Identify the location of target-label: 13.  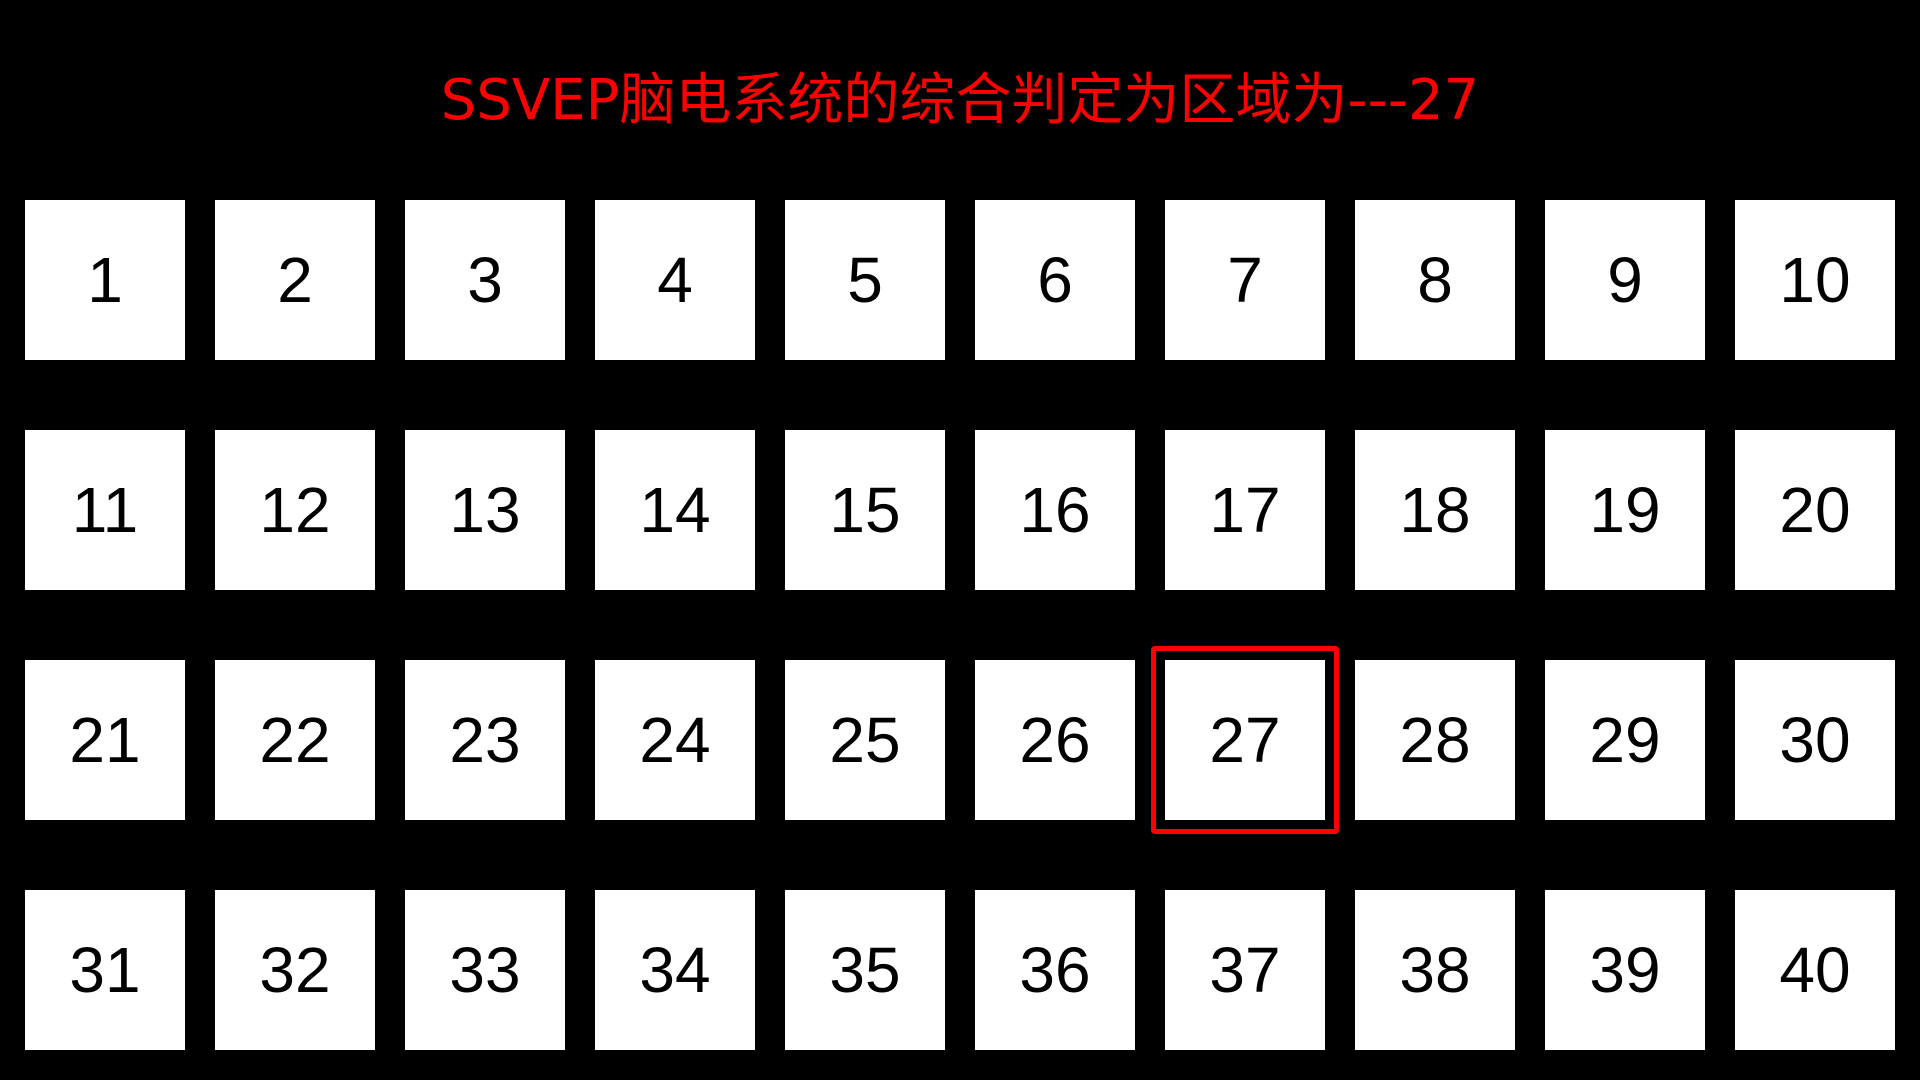
(485, 510).